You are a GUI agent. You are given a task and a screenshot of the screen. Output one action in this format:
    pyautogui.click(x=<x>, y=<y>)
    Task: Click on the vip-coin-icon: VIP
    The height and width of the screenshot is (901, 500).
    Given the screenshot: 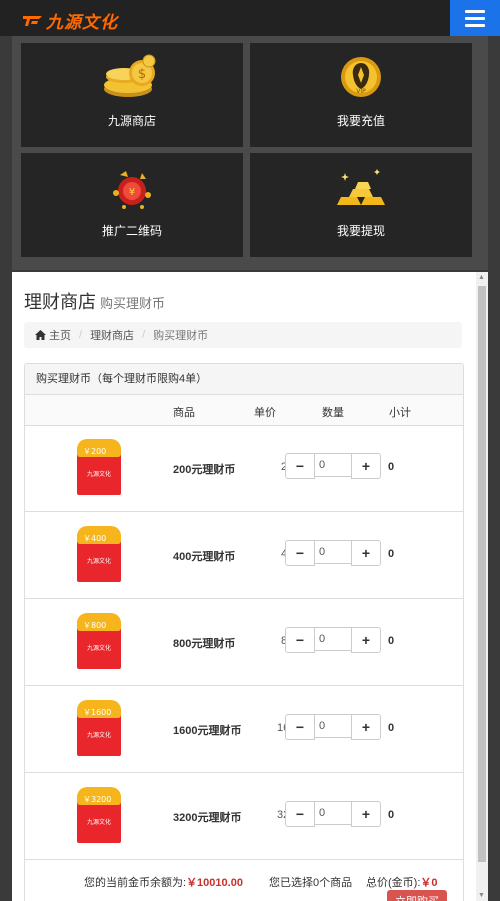 What is the action you would take?
    pyautogui.click(x=361, y=77)
    